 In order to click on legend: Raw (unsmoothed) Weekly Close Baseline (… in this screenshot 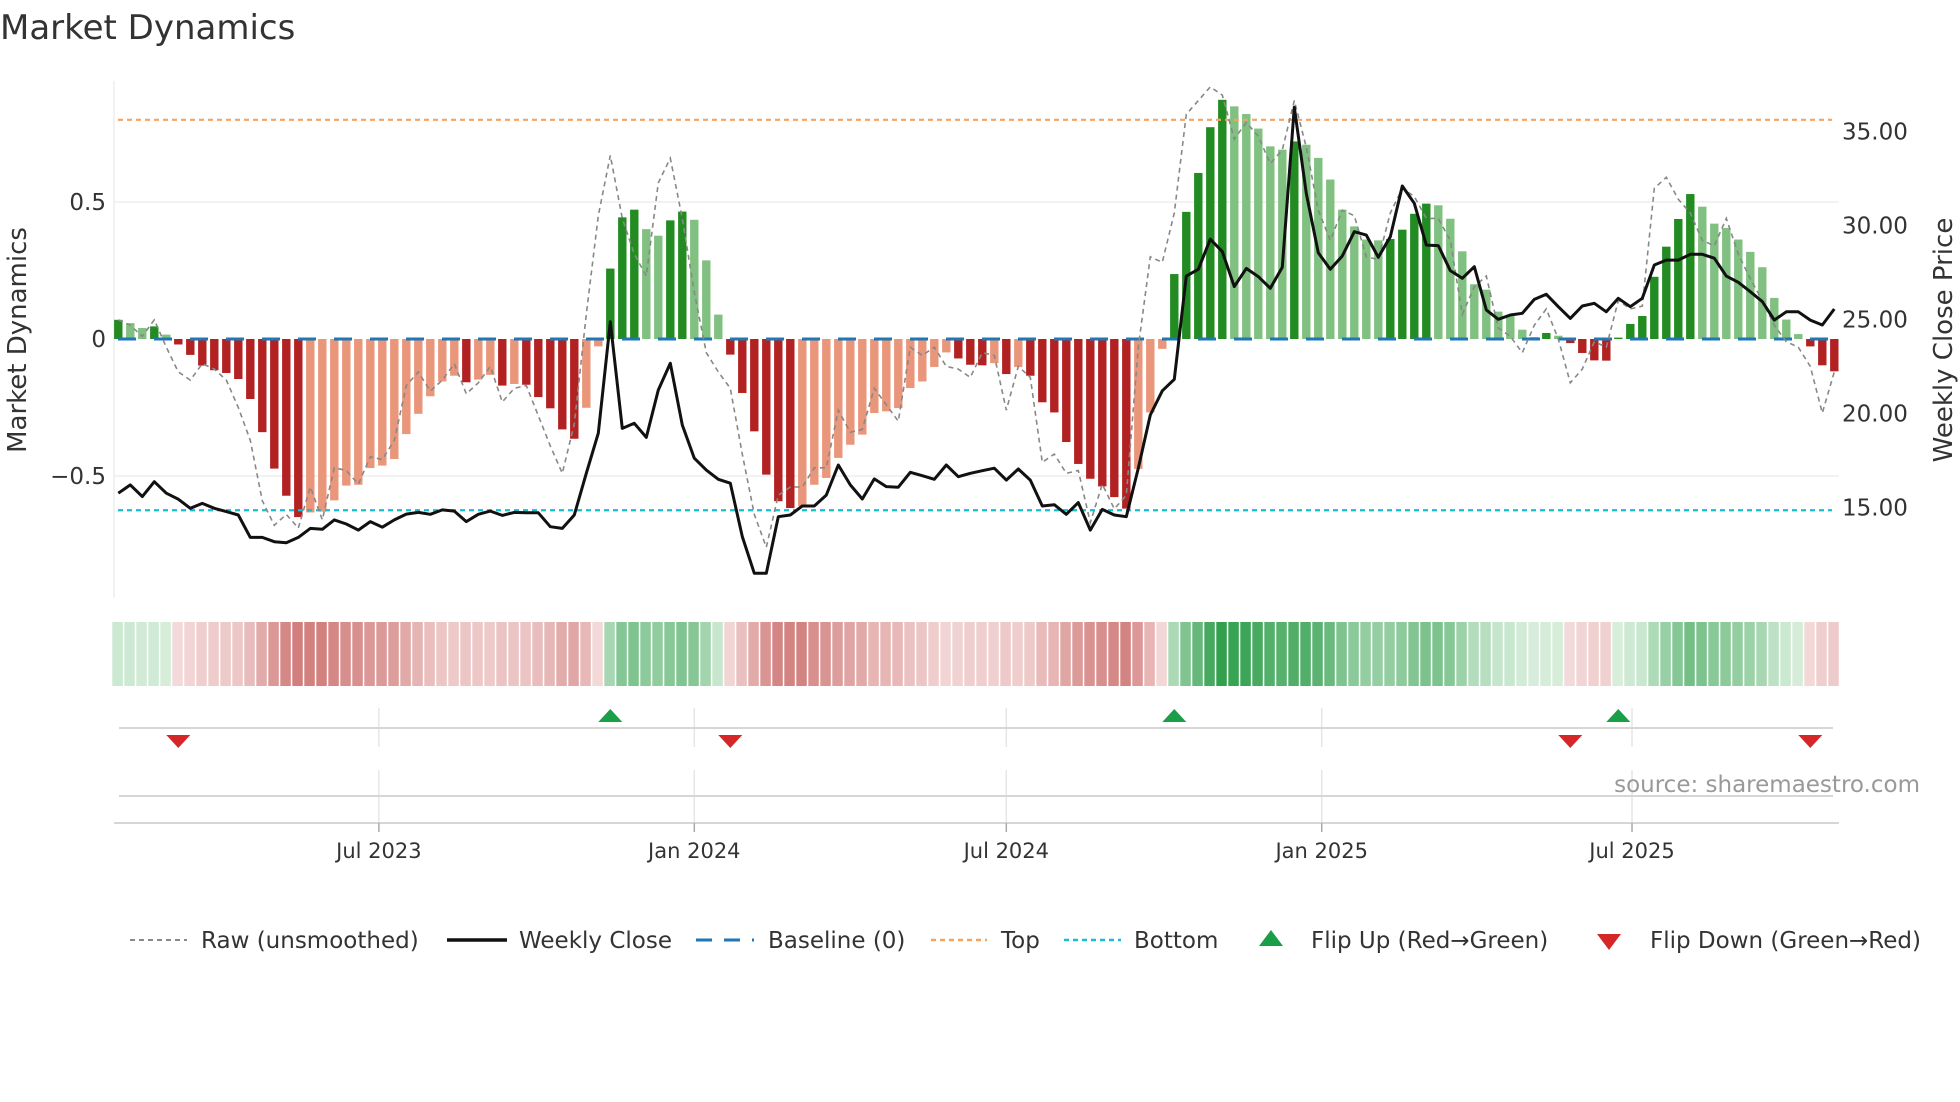, I will do `click(1025, 941)`.